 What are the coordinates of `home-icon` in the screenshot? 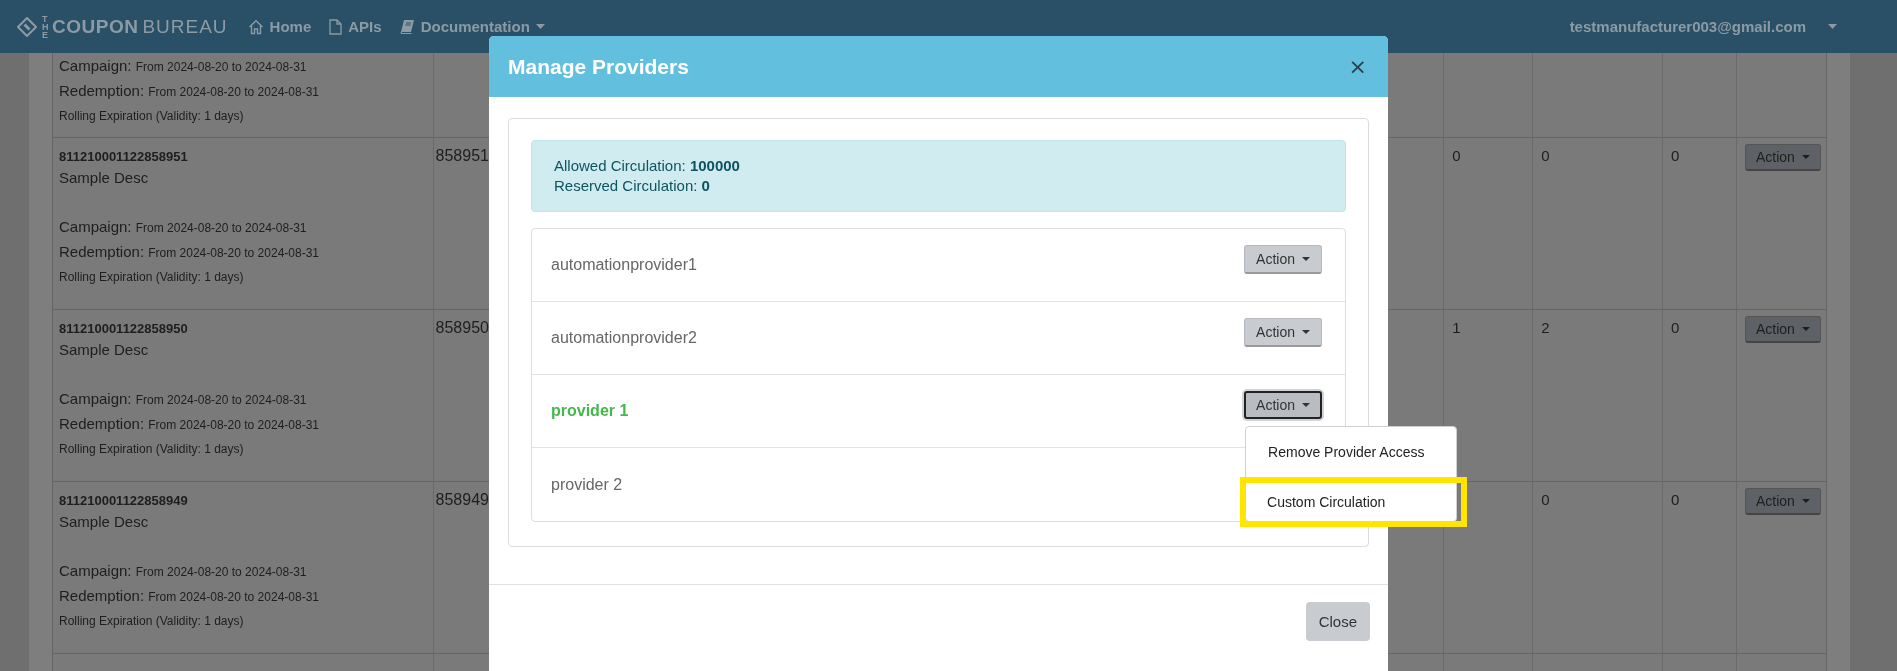 It's located at (255, 26).